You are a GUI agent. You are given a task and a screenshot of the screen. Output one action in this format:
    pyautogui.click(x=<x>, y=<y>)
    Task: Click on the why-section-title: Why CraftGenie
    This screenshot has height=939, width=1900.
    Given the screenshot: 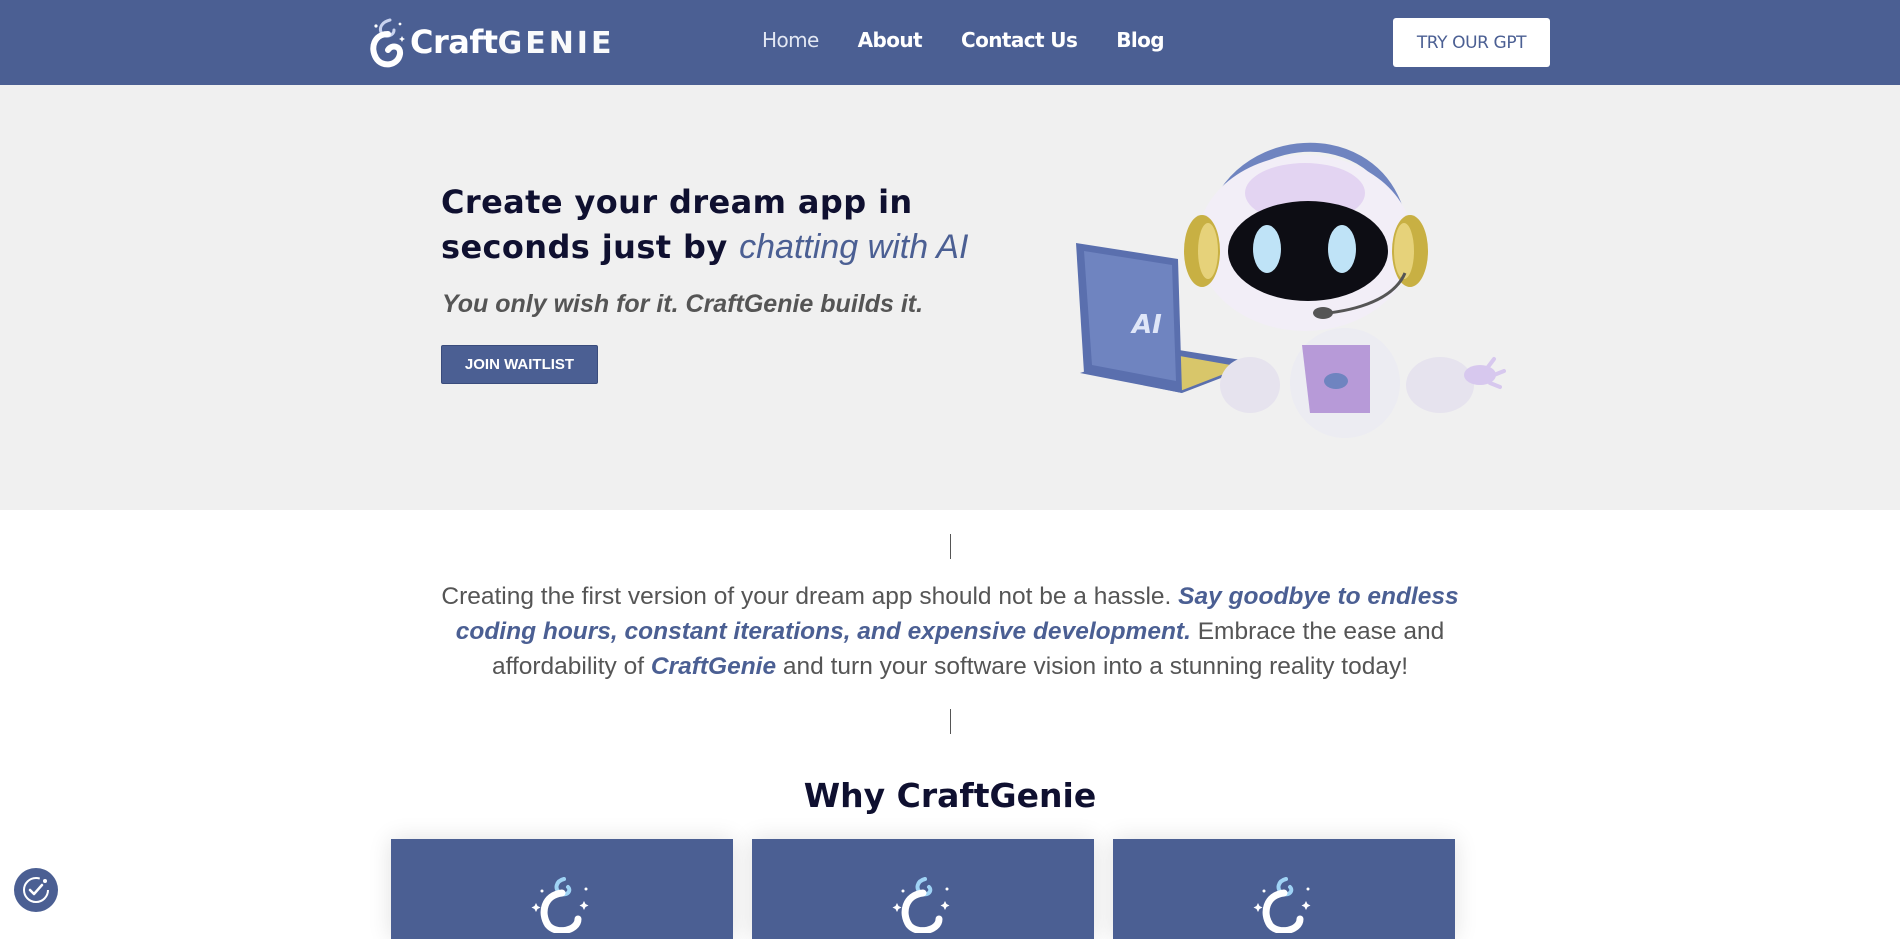 What is the action you would take?
    pyautogui.click(x=950, y=795)
    